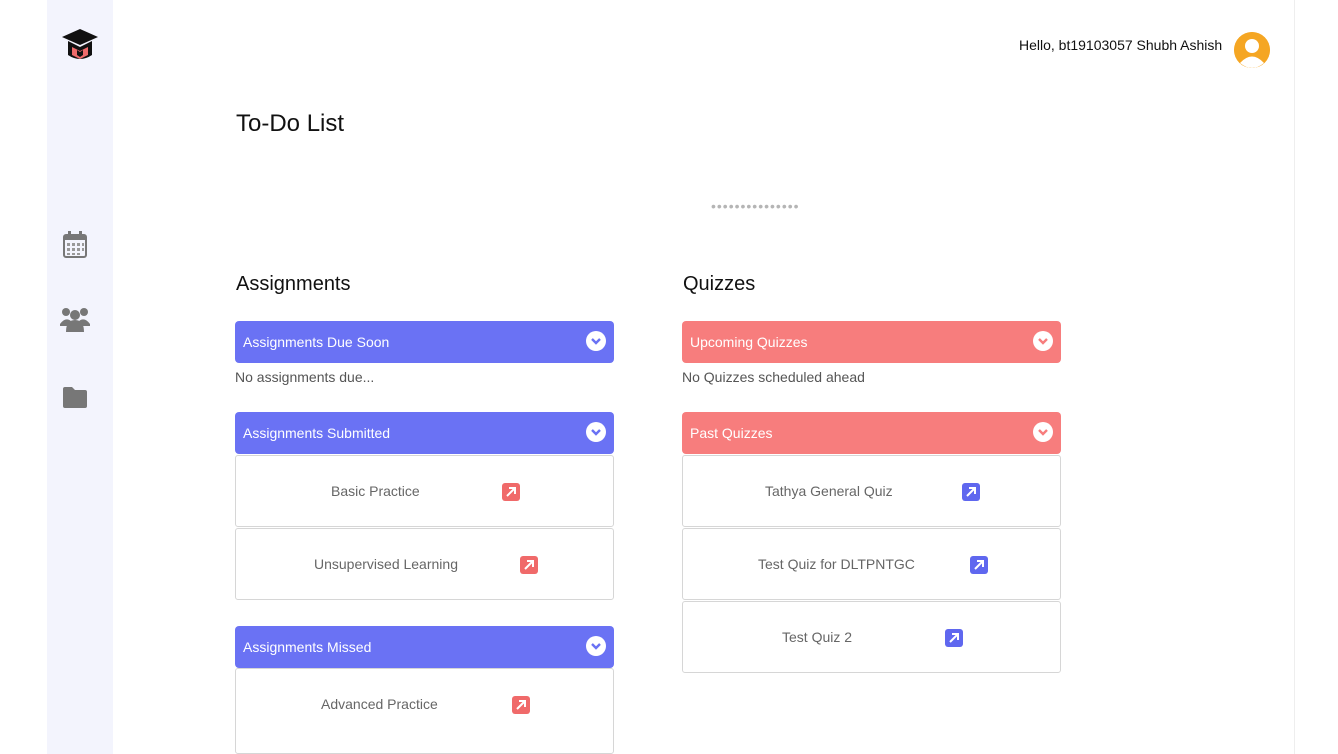  What do you see at coordinates (75, 319) in the screenshot?
I see `users-icon` at bounding box center [75, 319].